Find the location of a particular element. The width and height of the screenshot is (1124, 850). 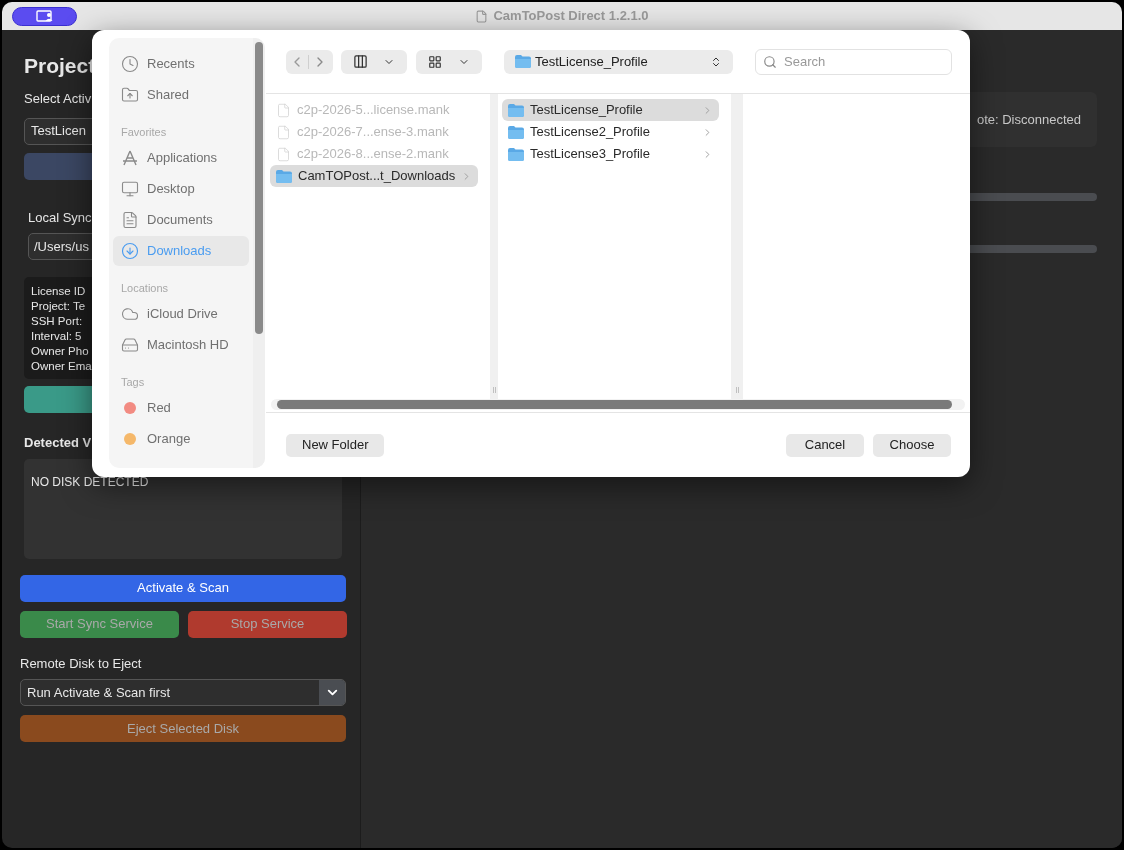

view-mode-button is located at coordinates (374, 61).